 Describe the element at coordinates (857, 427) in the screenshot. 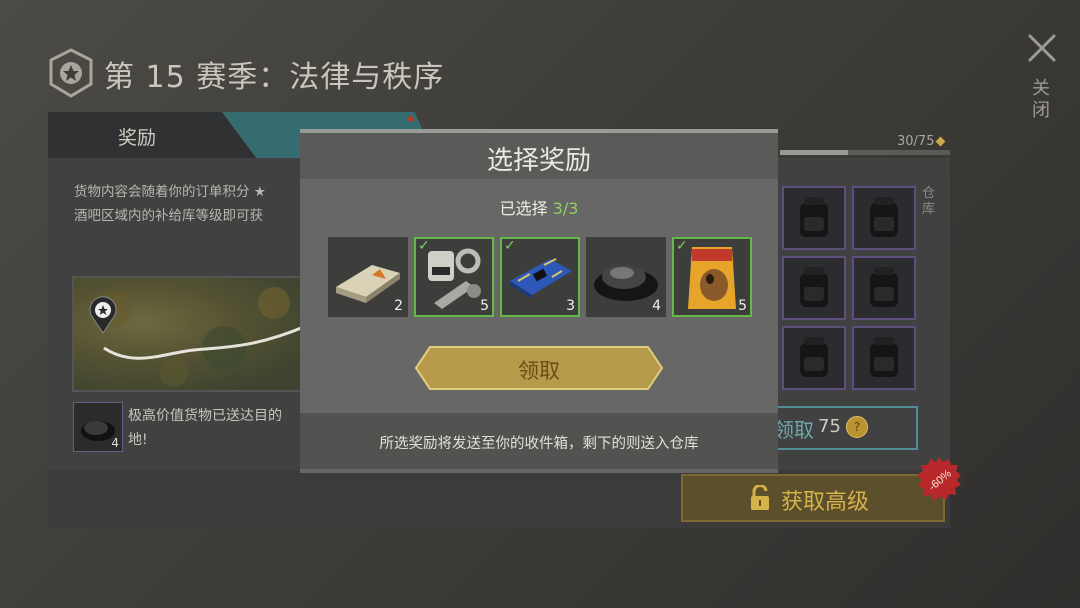

I see `coin-icon: ?` at that location.